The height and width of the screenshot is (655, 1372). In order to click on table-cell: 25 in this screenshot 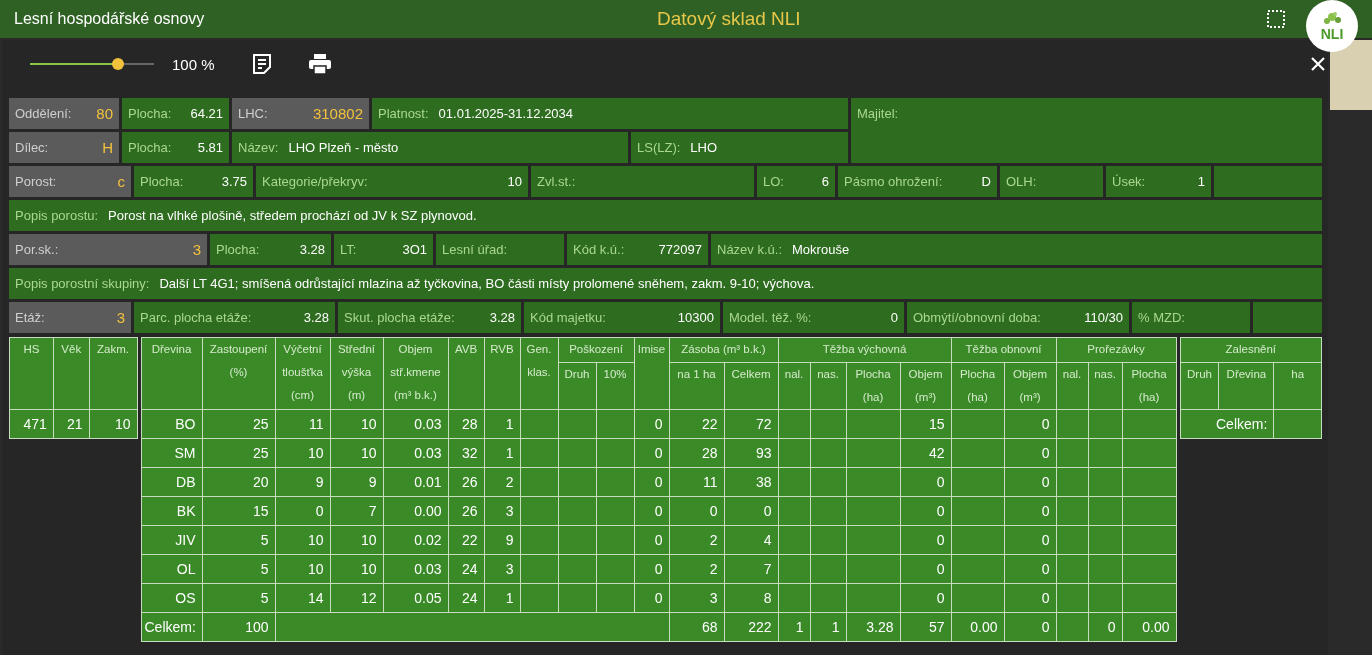, I will do `click(238, 453)`.